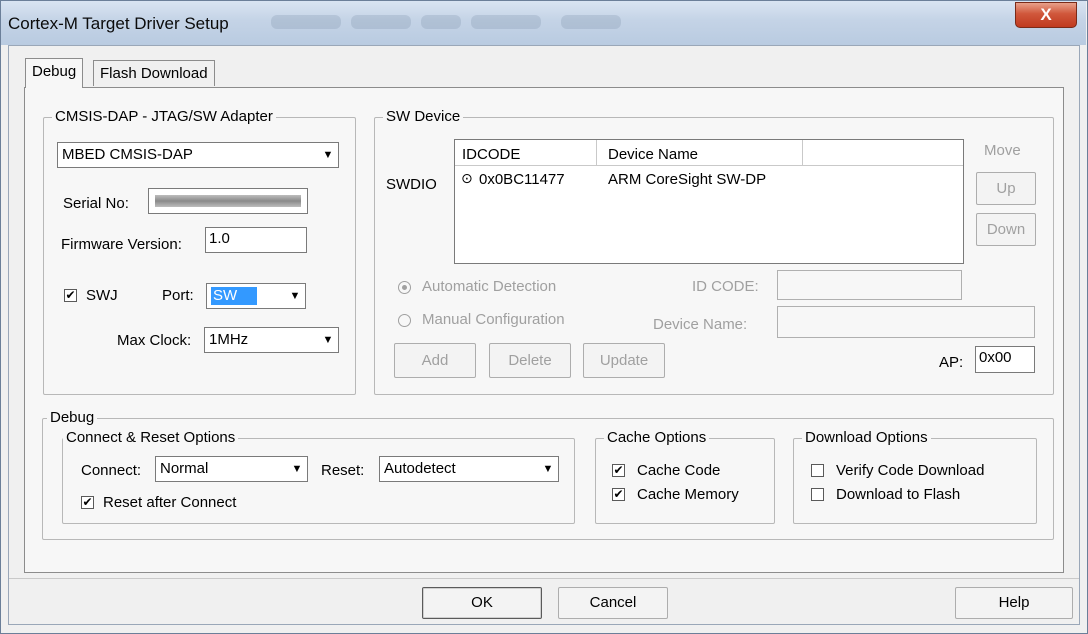 This screenshot has width=1088, height=634. What do you see at coordinates (491, 154) in the screenshot?
I see `column-header-label: IDCODE` at bounding box center [491, 154].